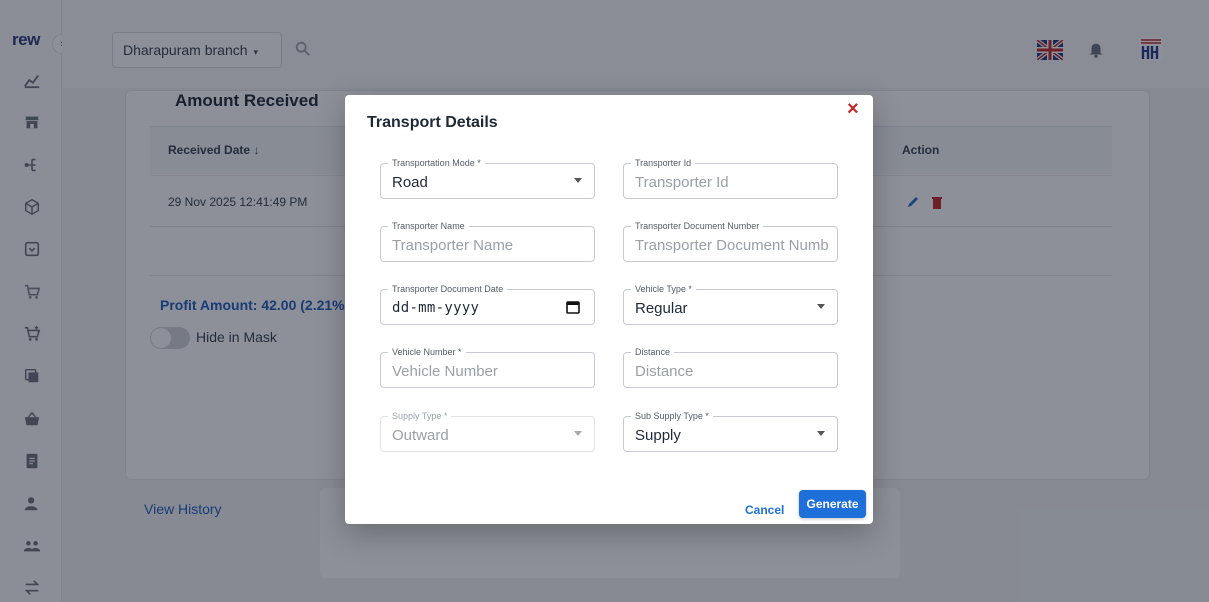  What do you see at coordinates (448, 289) in the screenshot?
I see `field-label: Transporter Document Date` at bounding box center [448, 289].